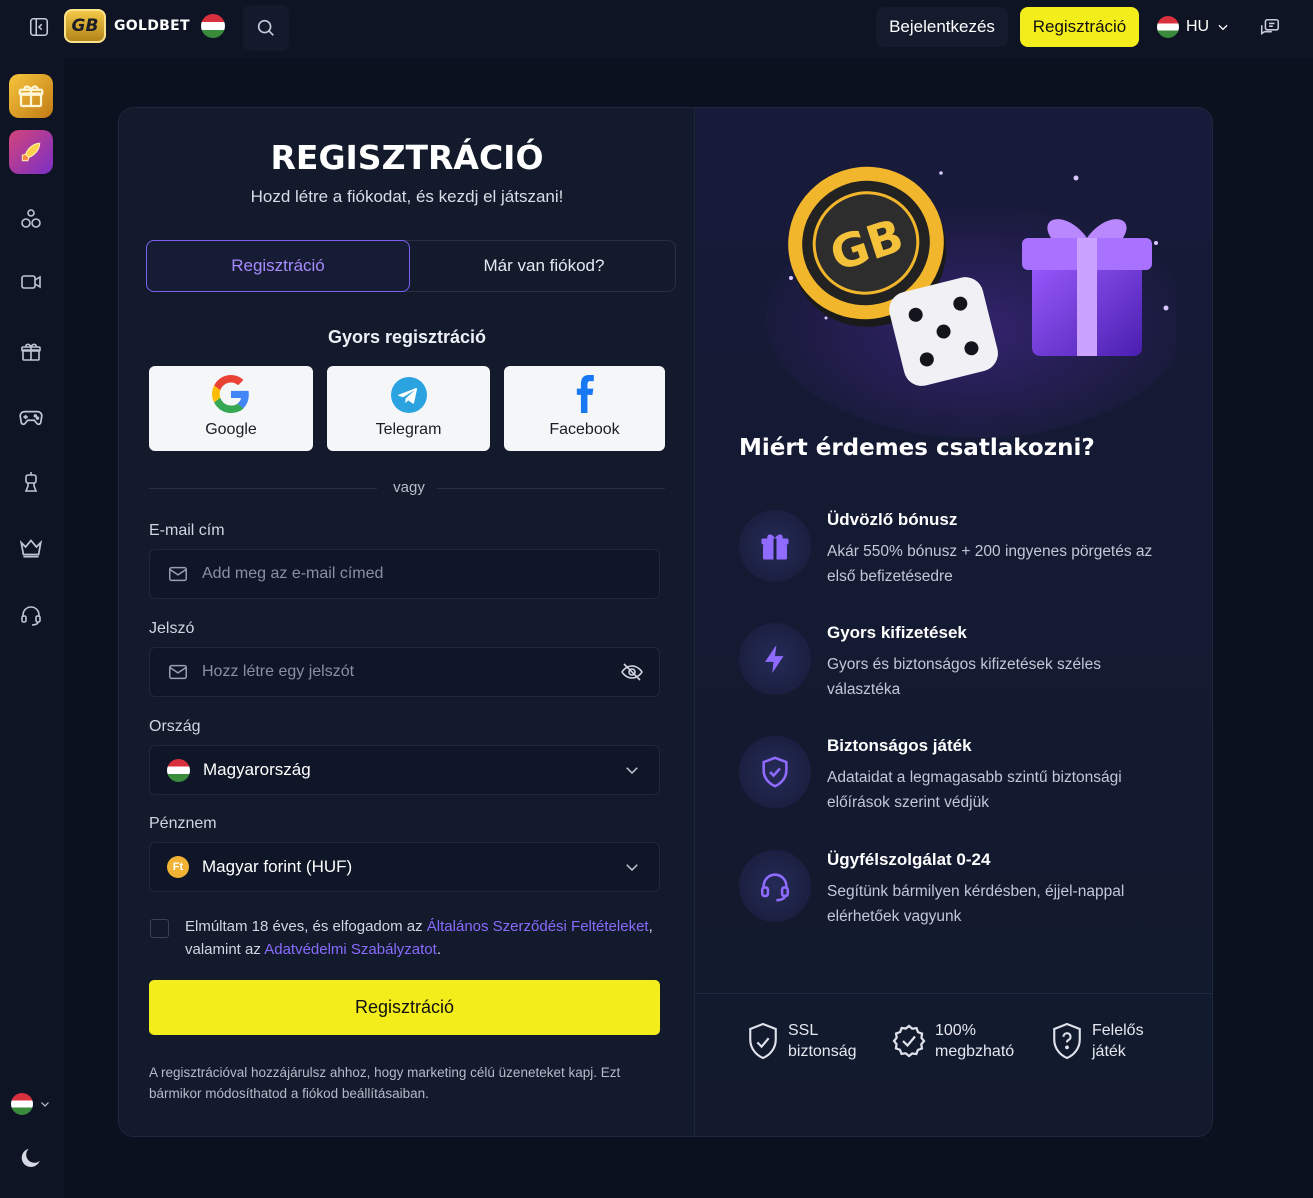  Describe the element at coordinates (404, 867) in the screenshot. I see `currency-select: Ft Magyar forint (HUF)` at that location.